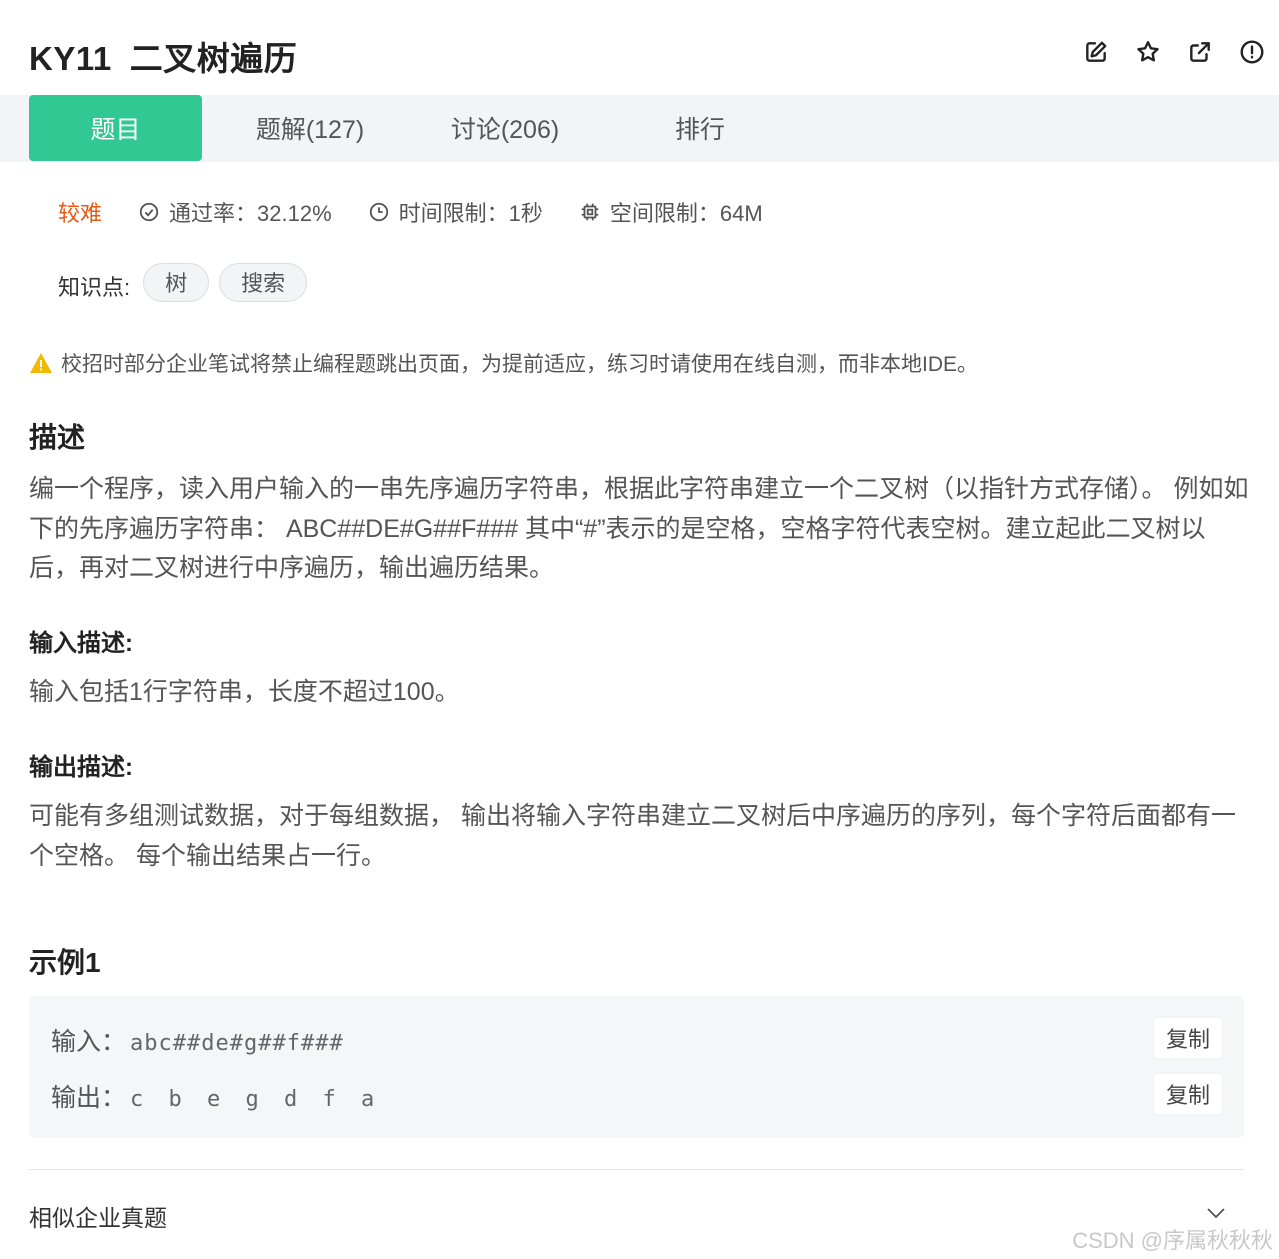 This screenshot has width=1279, height=1259. I want to click on knowledge-label: 知识点:, so click(94, 287).